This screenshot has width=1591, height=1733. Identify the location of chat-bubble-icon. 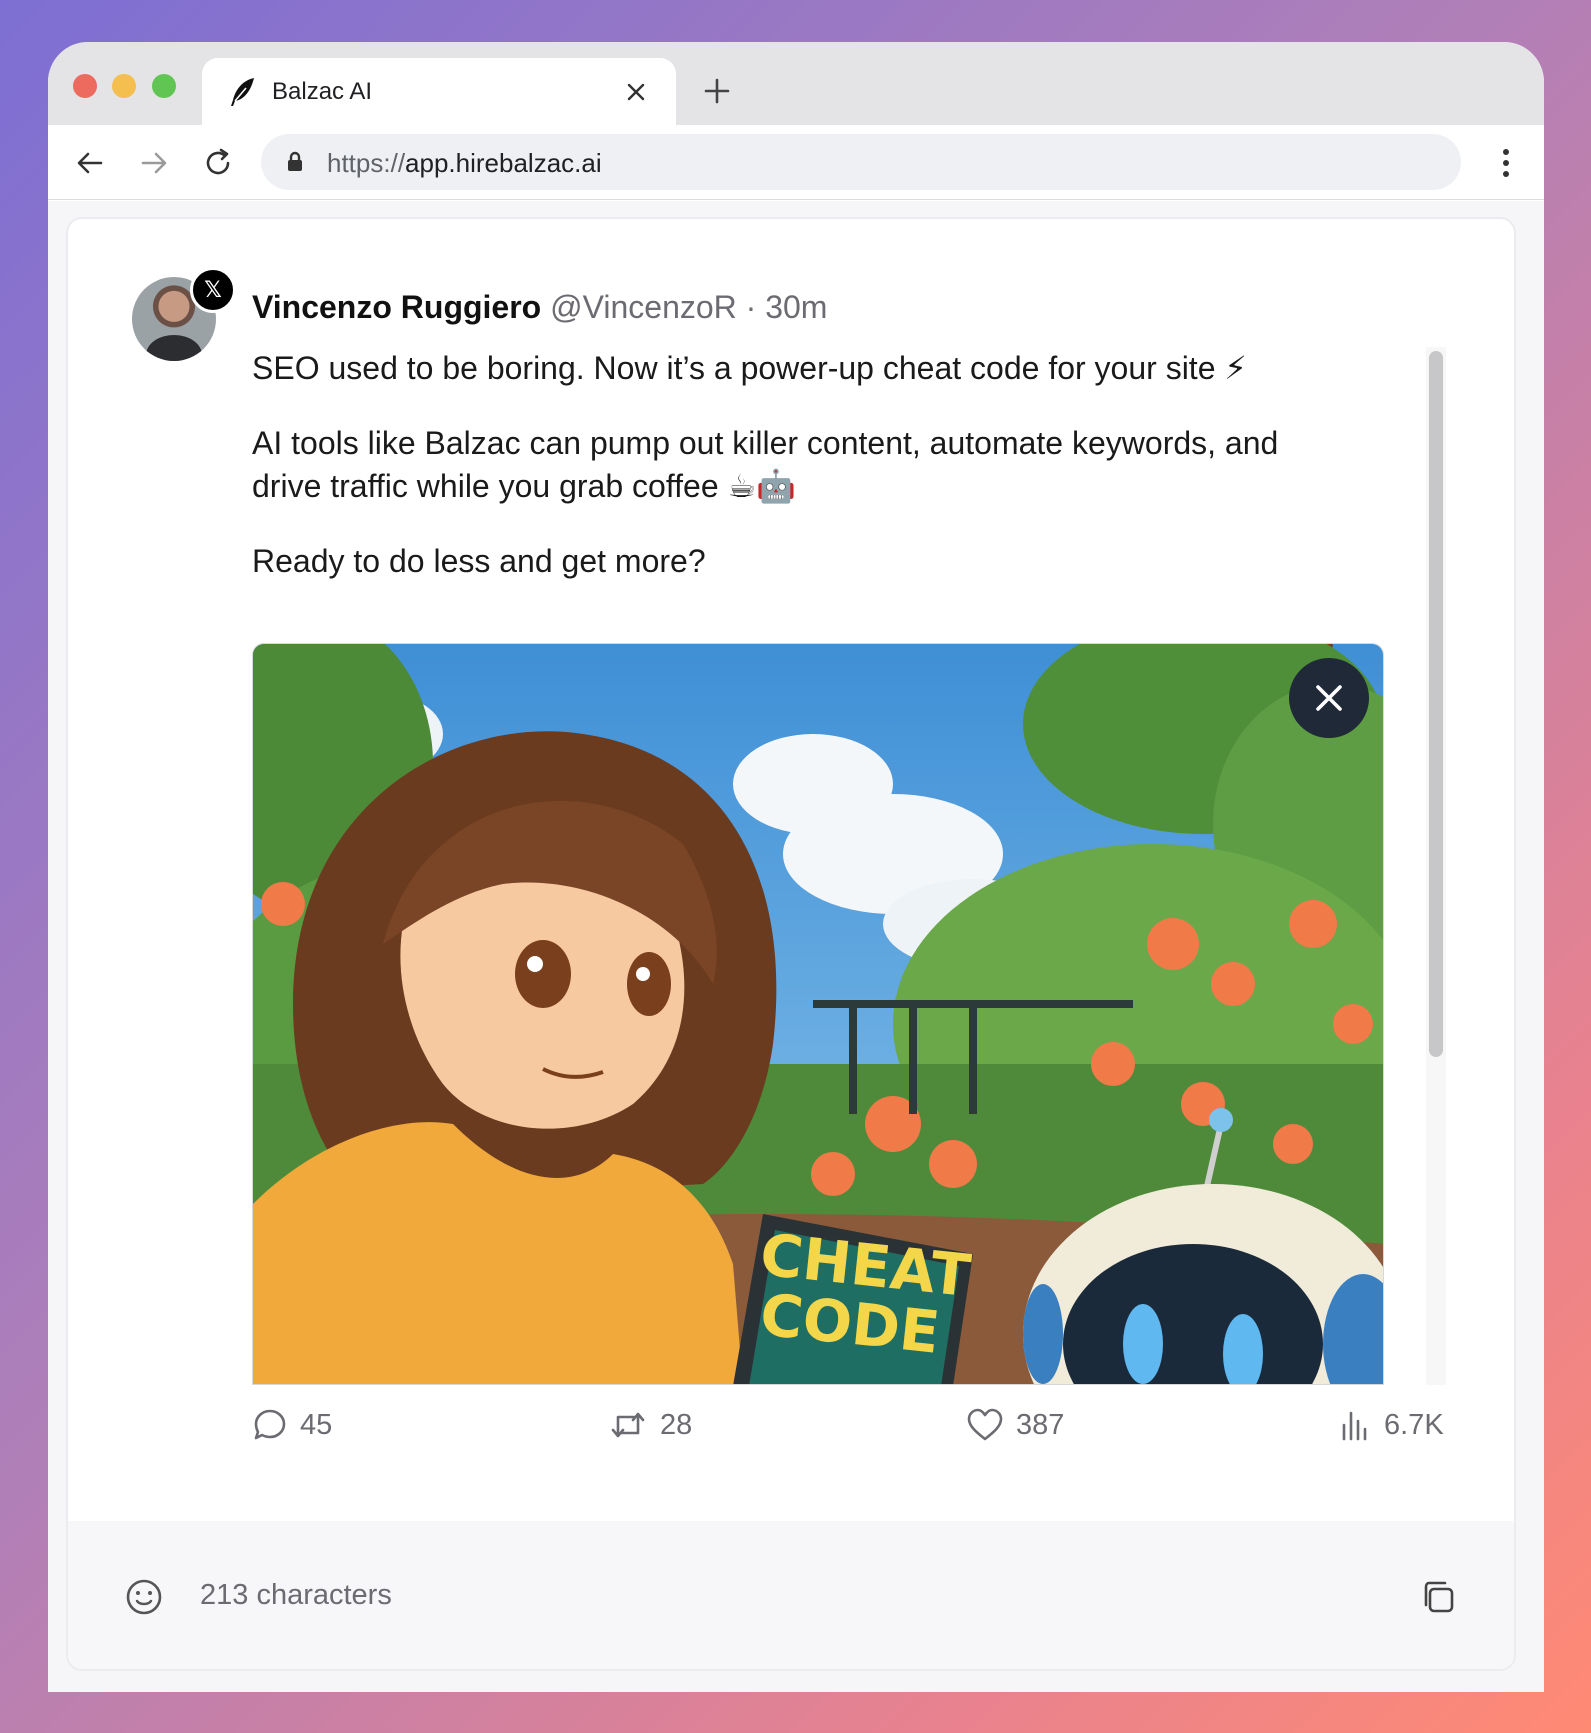
(270, 1424).